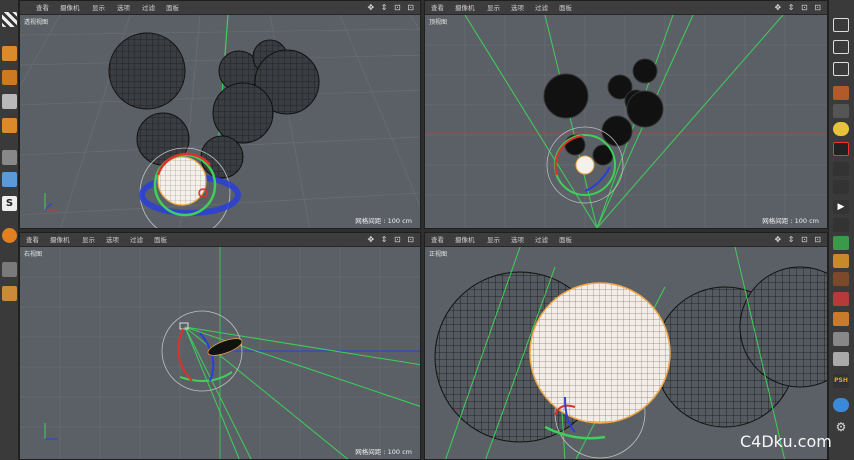 Image resolution: width=854 pixels, height=460 pixels. I want to click on left-toolbar: S, so click(9, 230).